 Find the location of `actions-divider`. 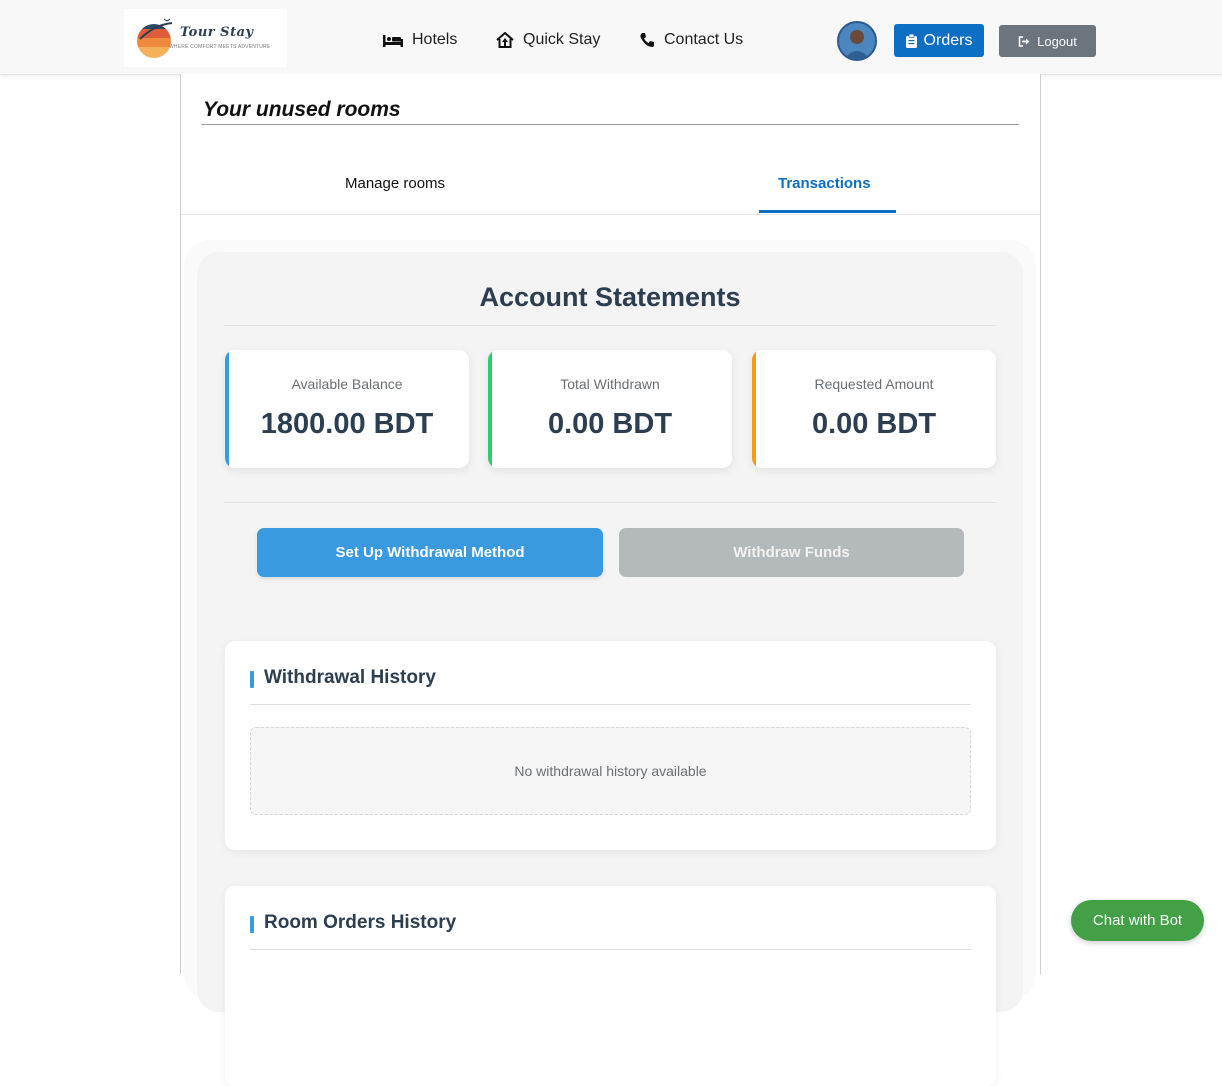

actions-divider is located at coordinates (610, 502).